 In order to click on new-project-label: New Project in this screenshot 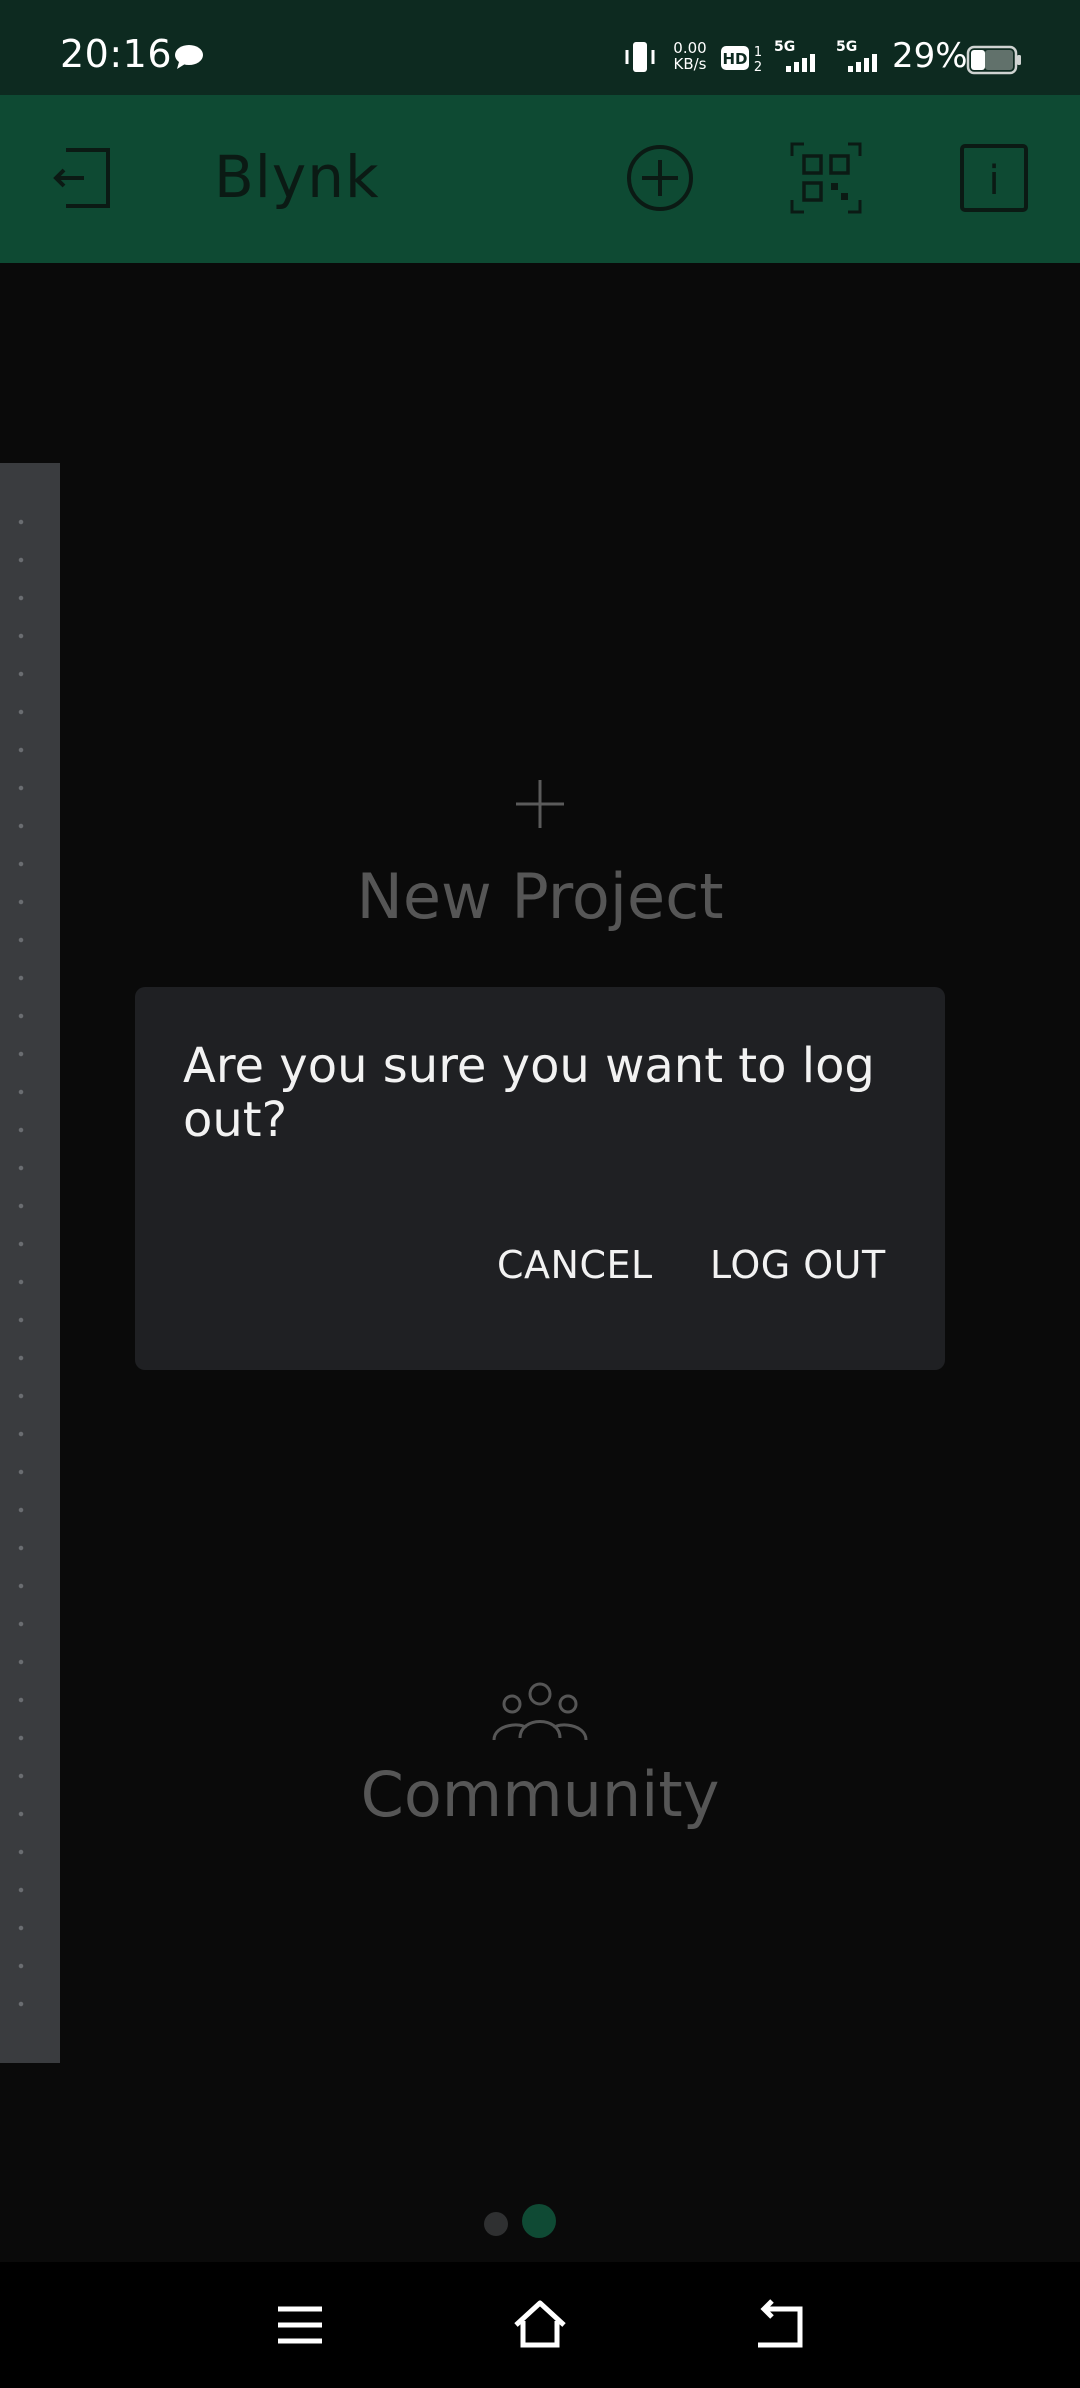, I will do `click(540, 896)`.